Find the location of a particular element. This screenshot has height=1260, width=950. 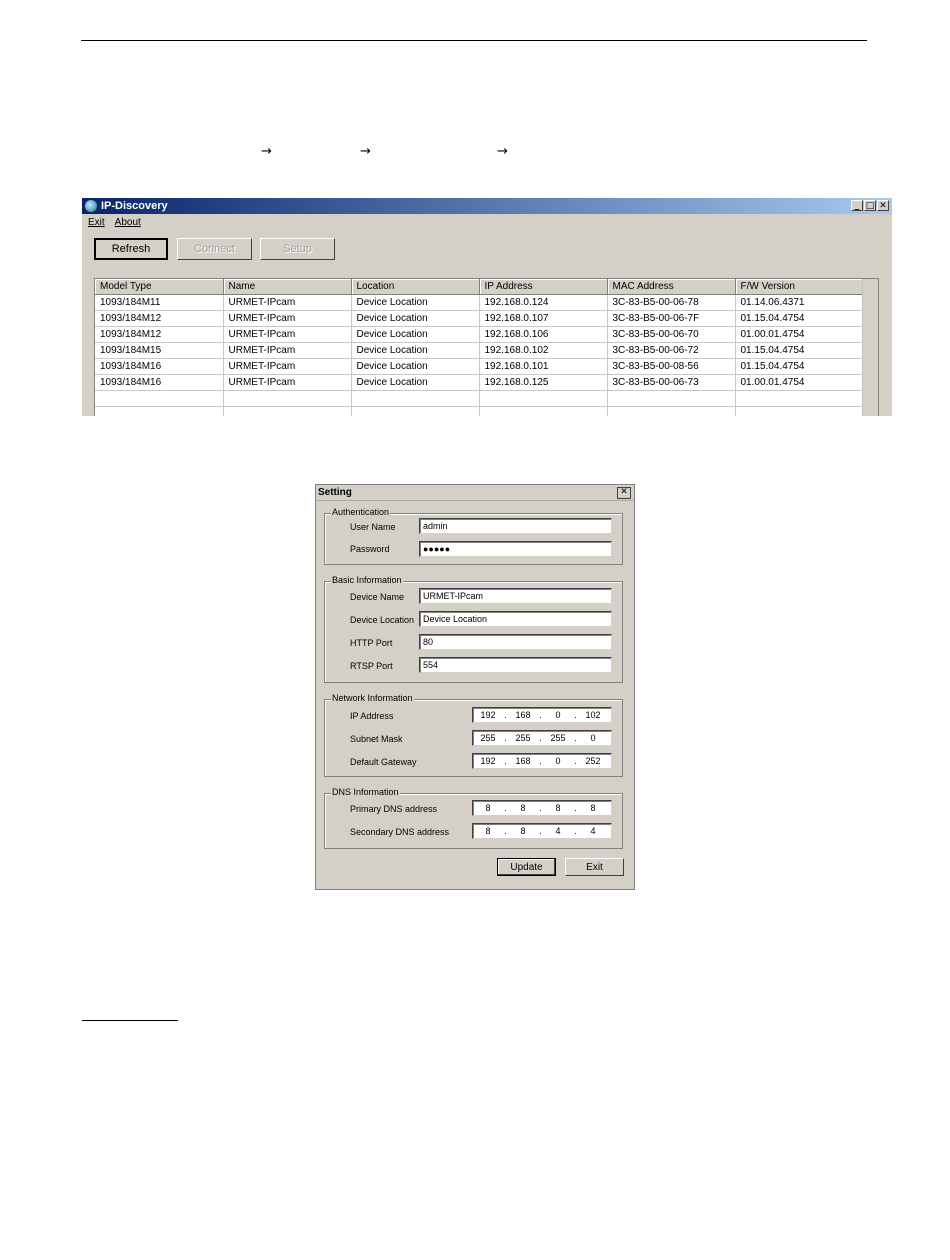

subnet-mask-label: Subnet Mask is located at coordinates (376, 739).